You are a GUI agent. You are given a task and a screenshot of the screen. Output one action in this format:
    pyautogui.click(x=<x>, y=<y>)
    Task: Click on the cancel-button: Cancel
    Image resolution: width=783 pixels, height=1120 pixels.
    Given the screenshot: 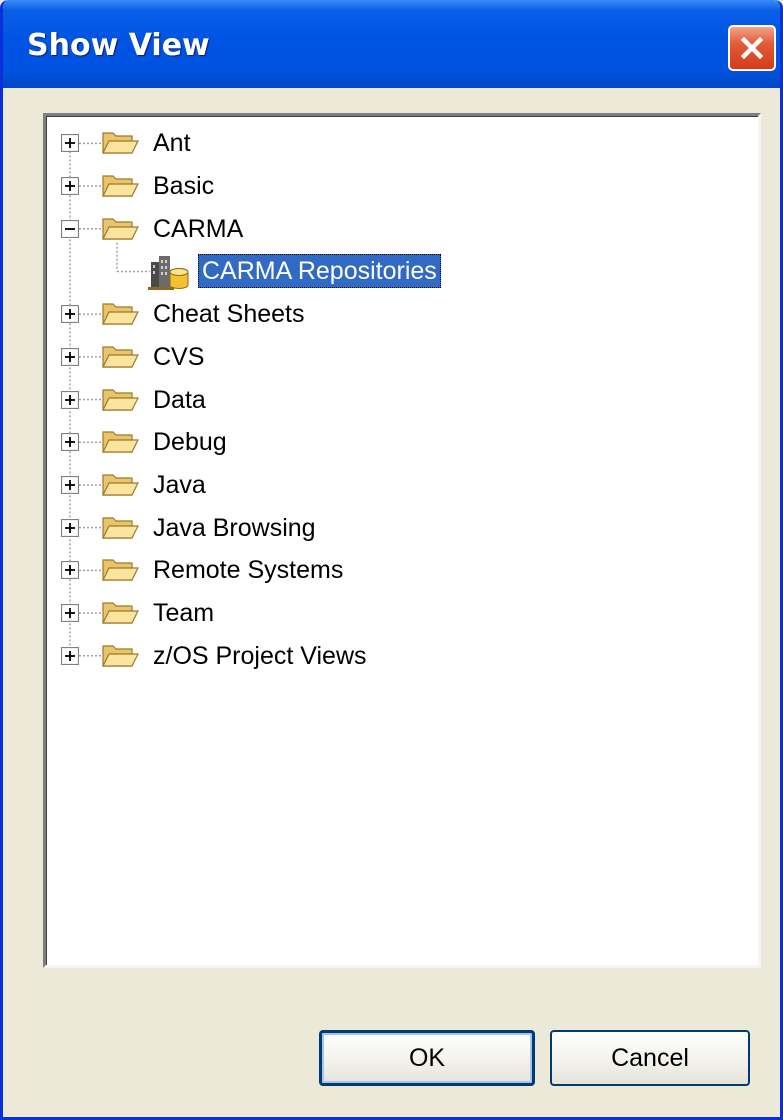 What is the action you would take?
    pyautogui.click(x=650, y=1058)
    